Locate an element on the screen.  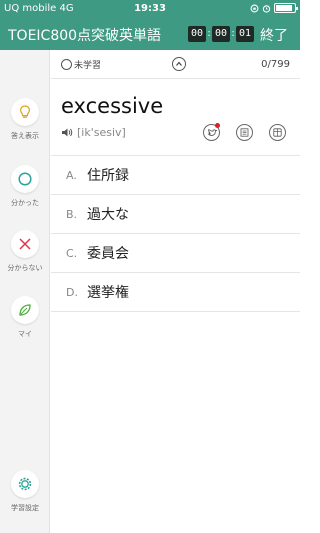
status-bar: UQ mobile 4G 19:33 is located at coordinates (150, 9).